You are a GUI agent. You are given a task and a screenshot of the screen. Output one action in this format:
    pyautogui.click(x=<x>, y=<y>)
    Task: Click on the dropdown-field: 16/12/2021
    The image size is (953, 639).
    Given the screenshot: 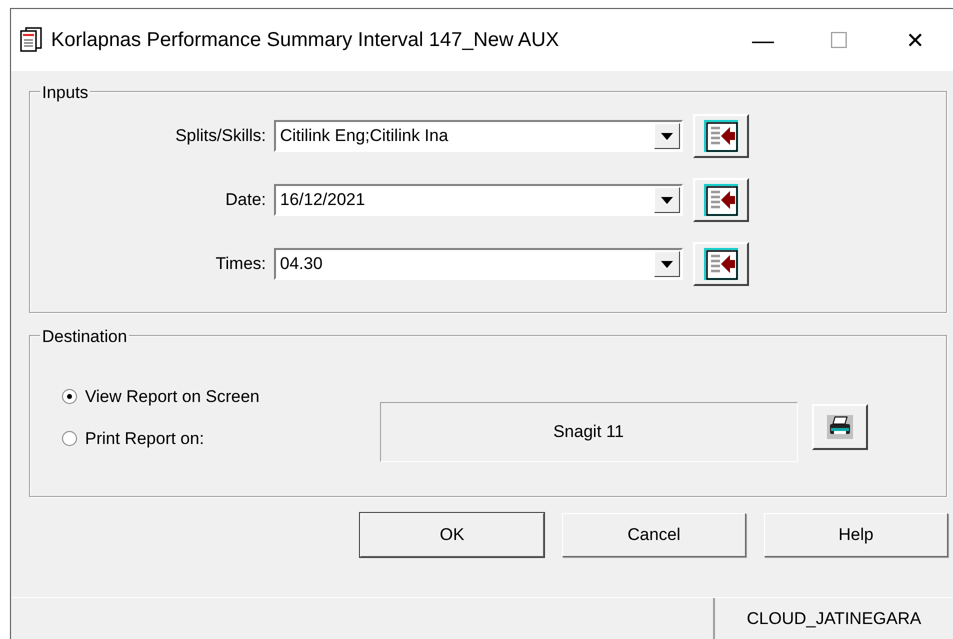 What is the action you would take?
    pyautogui.click(x=478, y=200)
    